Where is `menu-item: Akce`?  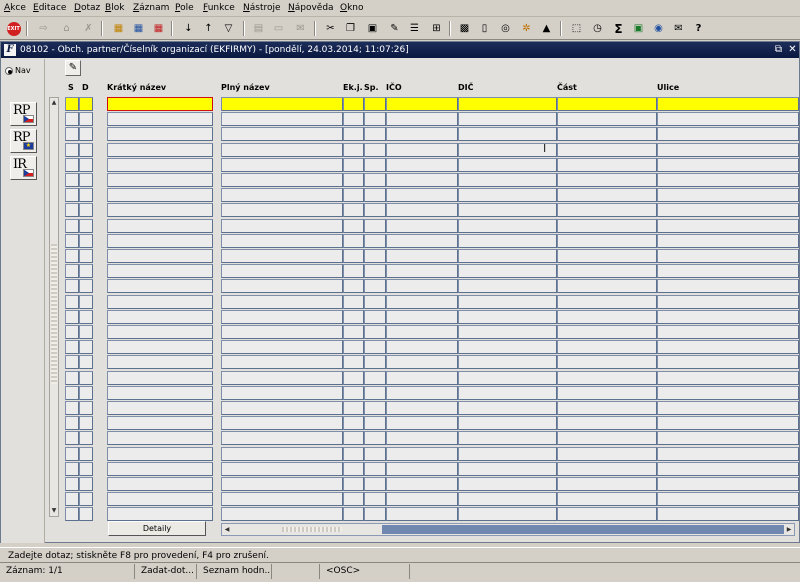
menu-item: Akce is located at coordinates (15, 8).